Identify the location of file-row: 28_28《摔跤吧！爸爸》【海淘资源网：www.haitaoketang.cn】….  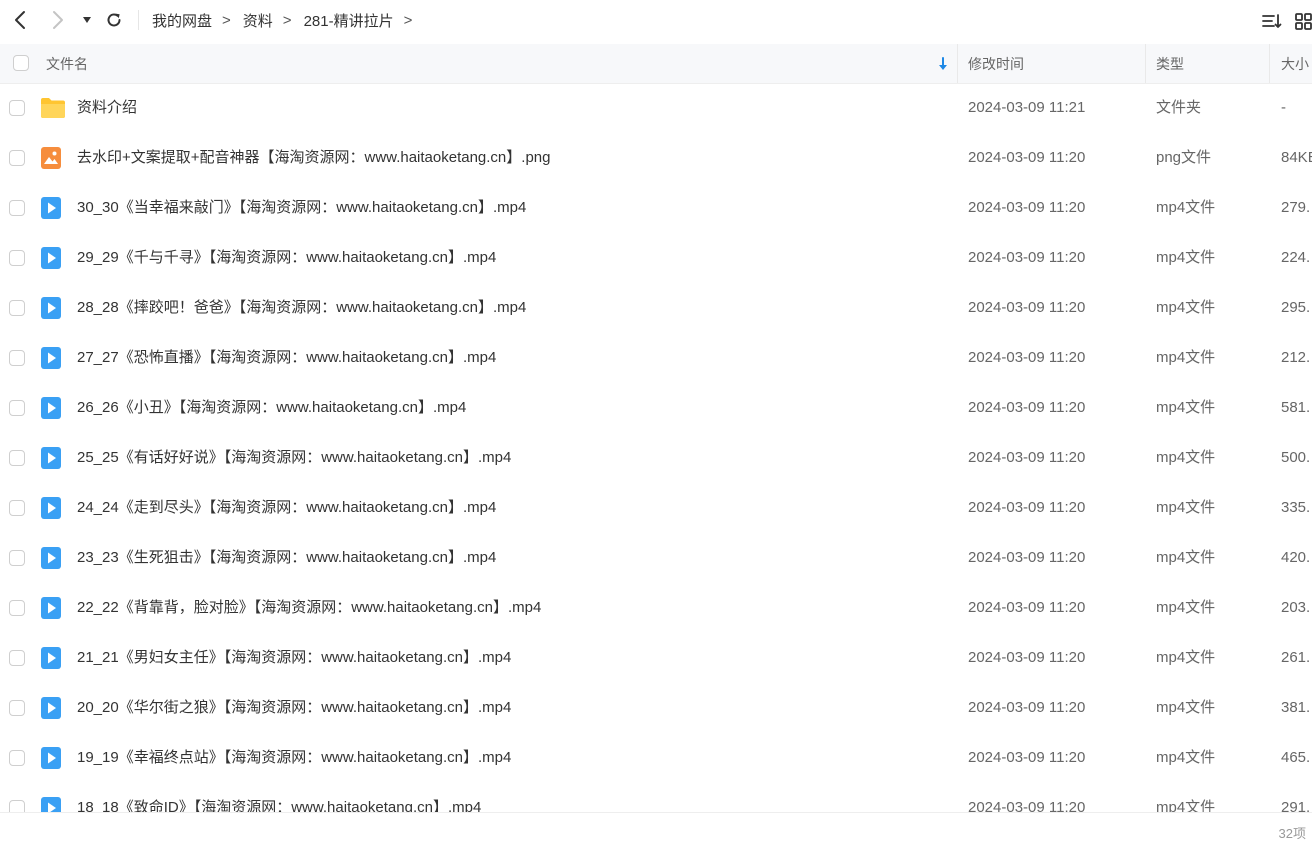
(656, 308).